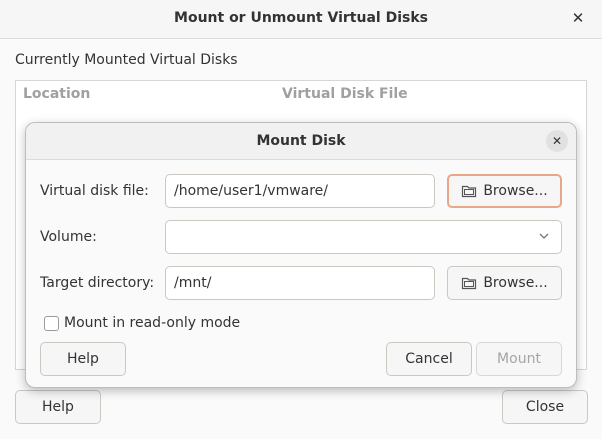  Describe the element at coordinates (94, 191) in the screenshot. I see `virtual-disk-file-label: Virtual disk file:` at that location.